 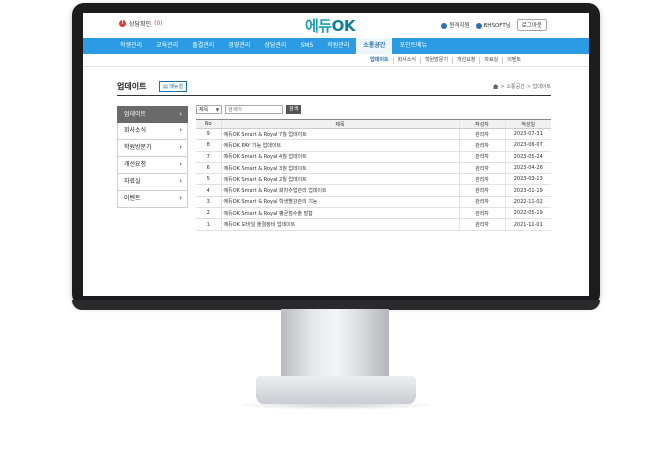 What do you see at coordinates (495, 86) in the screenshot?
I see `home-icon` at bounding box center [495, 86].